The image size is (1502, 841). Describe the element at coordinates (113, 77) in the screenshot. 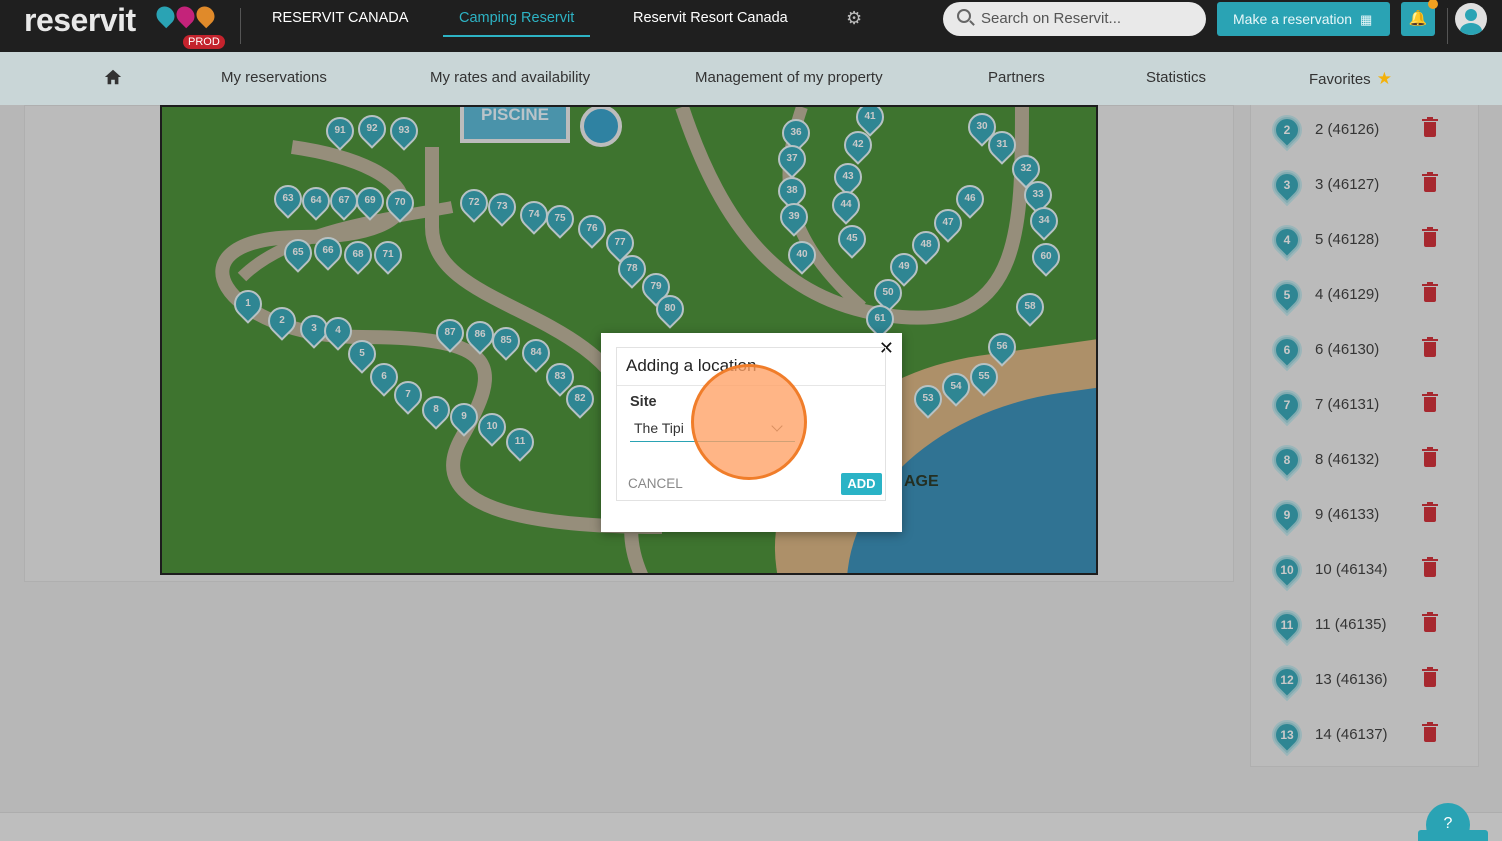

I see `home-icon` at that location.